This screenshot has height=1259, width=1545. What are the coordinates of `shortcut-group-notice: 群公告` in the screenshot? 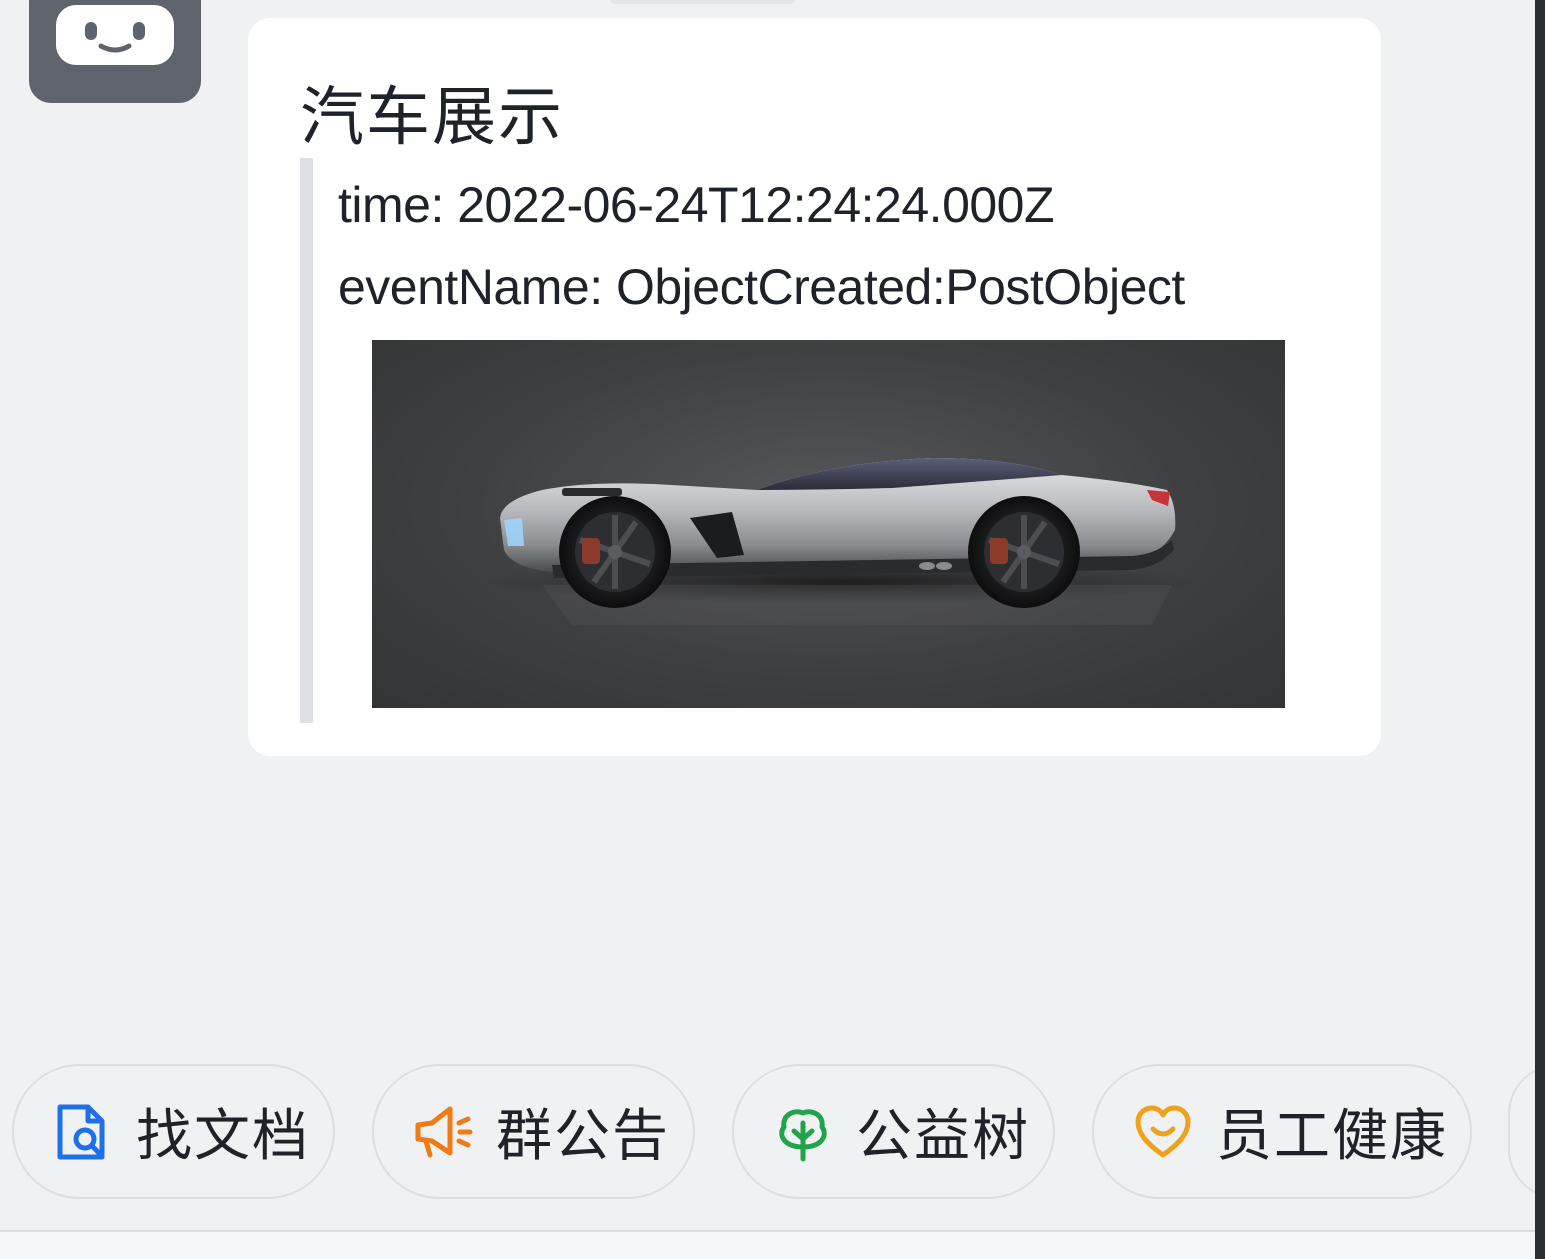 It's located at (533, 1131).